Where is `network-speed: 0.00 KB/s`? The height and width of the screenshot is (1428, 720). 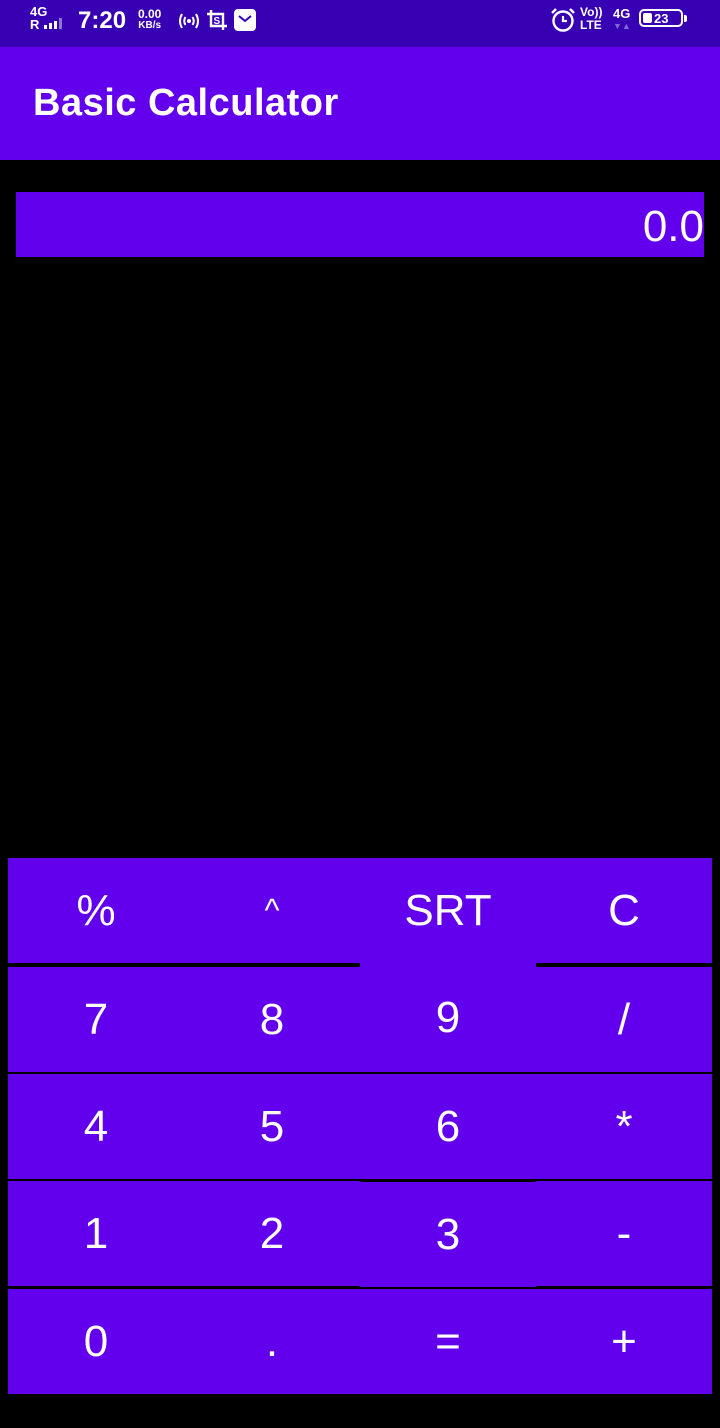 network-speed: 0.00 KB/s is located at coordinates (149, 20).